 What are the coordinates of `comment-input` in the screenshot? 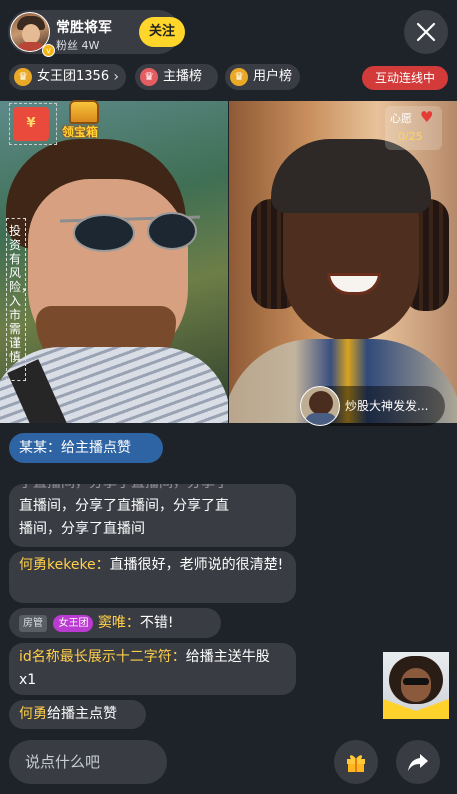 It's located at (88, 762).